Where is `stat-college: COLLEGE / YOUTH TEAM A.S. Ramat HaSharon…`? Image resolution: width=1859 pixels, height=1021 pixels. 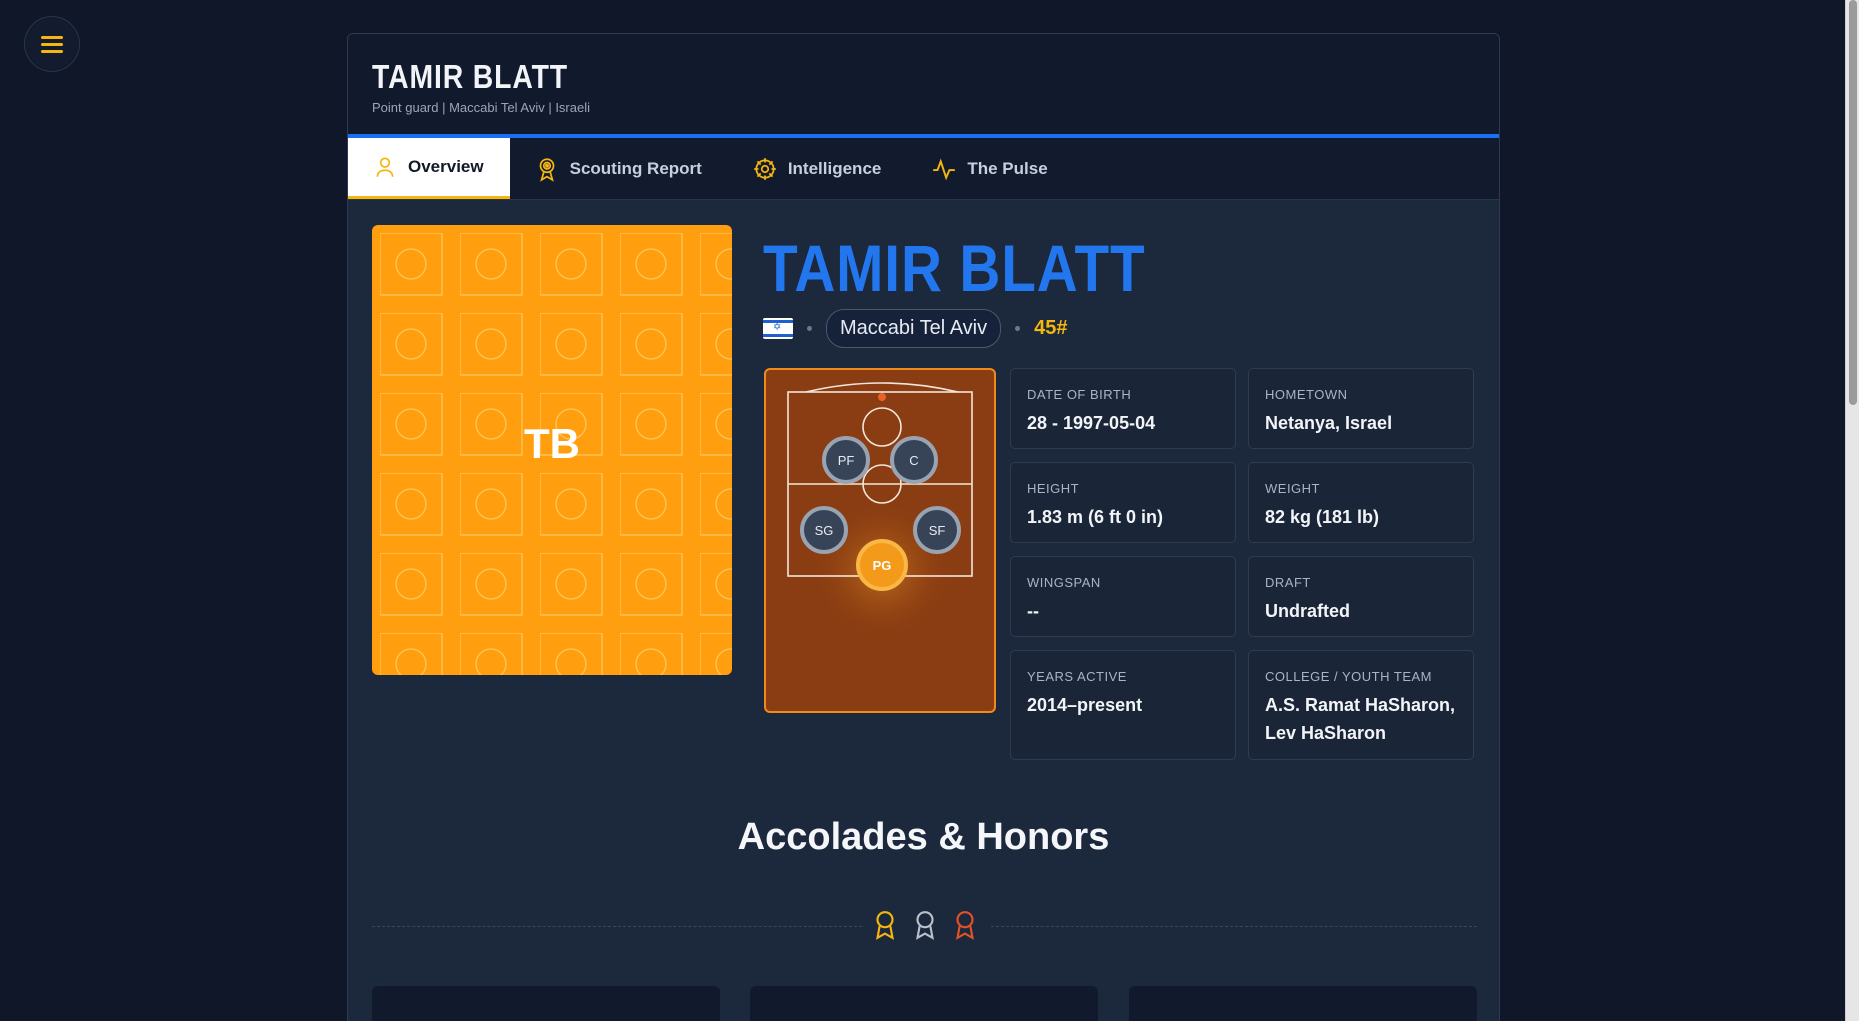
stat-college: COLLEGE / YOUTH TEAM A.S. Ramat HaSharon… is located at coordinates (1361, 705).